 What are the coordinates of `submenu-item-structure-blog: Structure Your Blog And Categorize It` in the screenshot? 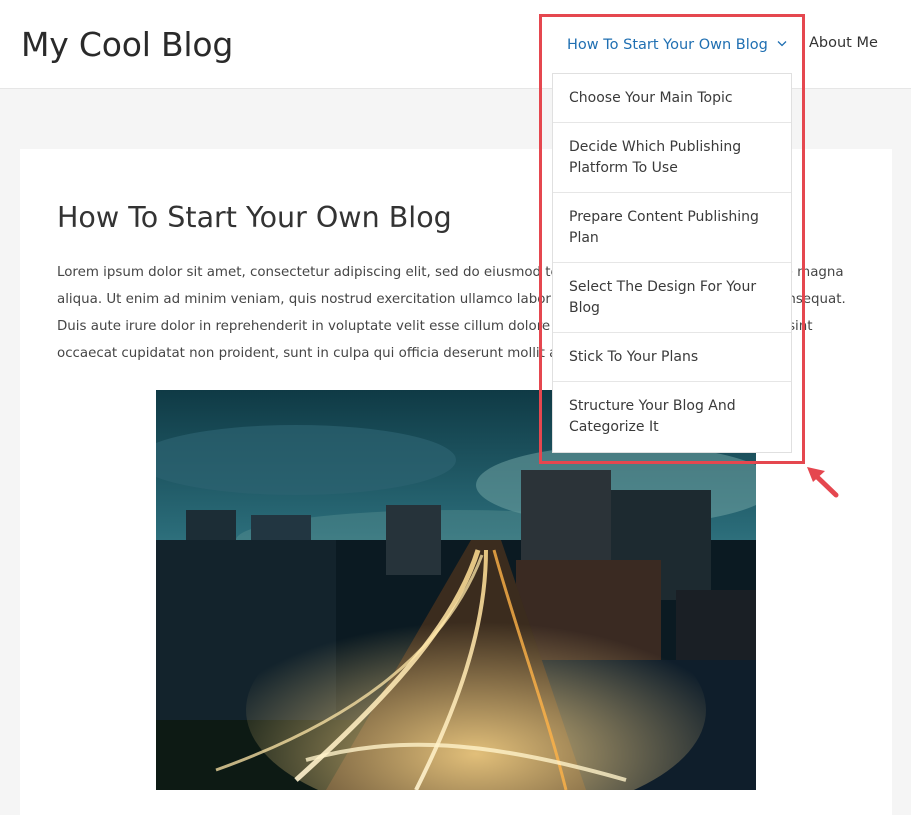 It's located at (672, 417).